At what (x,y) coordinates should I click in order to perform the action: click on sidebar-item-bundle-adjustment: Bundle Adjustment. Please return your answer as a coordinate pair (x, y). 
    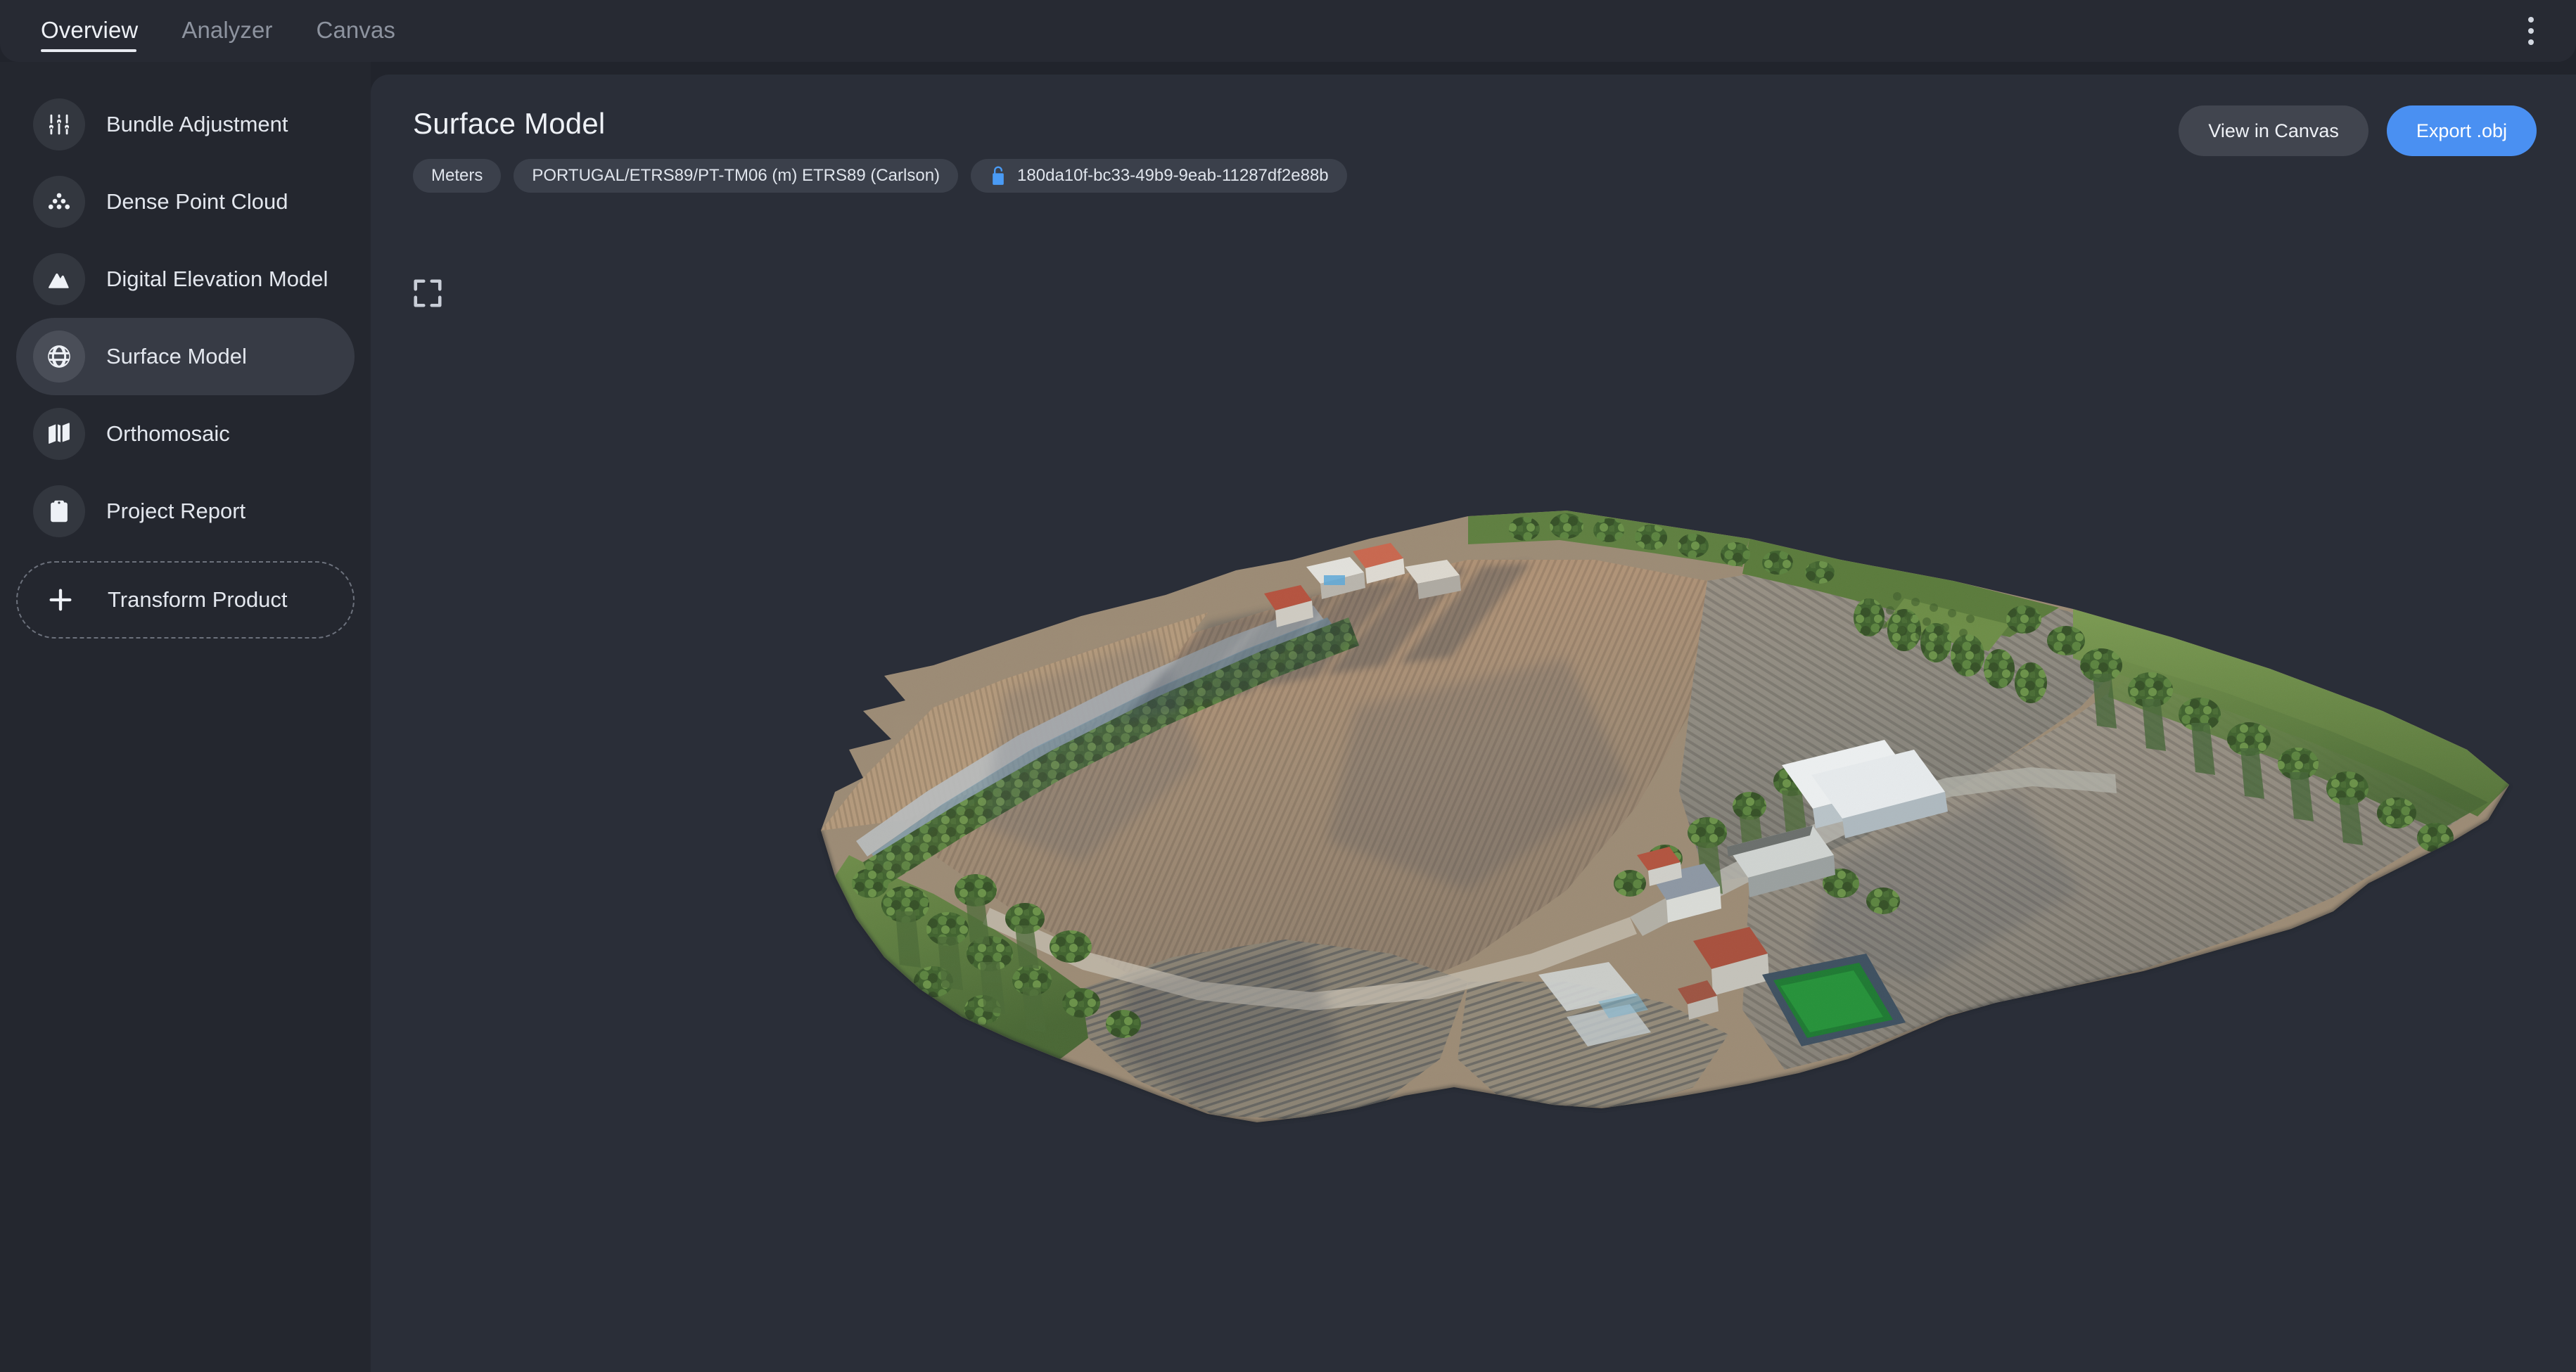
    Looking at the image, I should click on (185, 125).